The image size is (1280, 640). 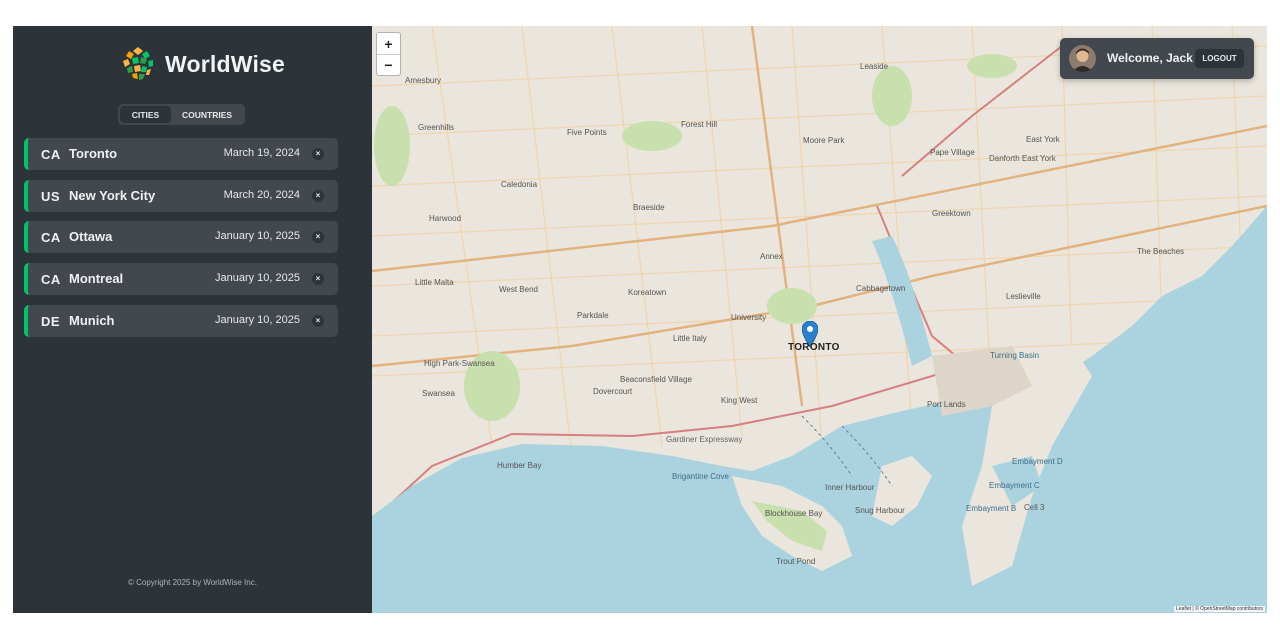 I want to click on city-name: Munich, so click(x=92, y=320).